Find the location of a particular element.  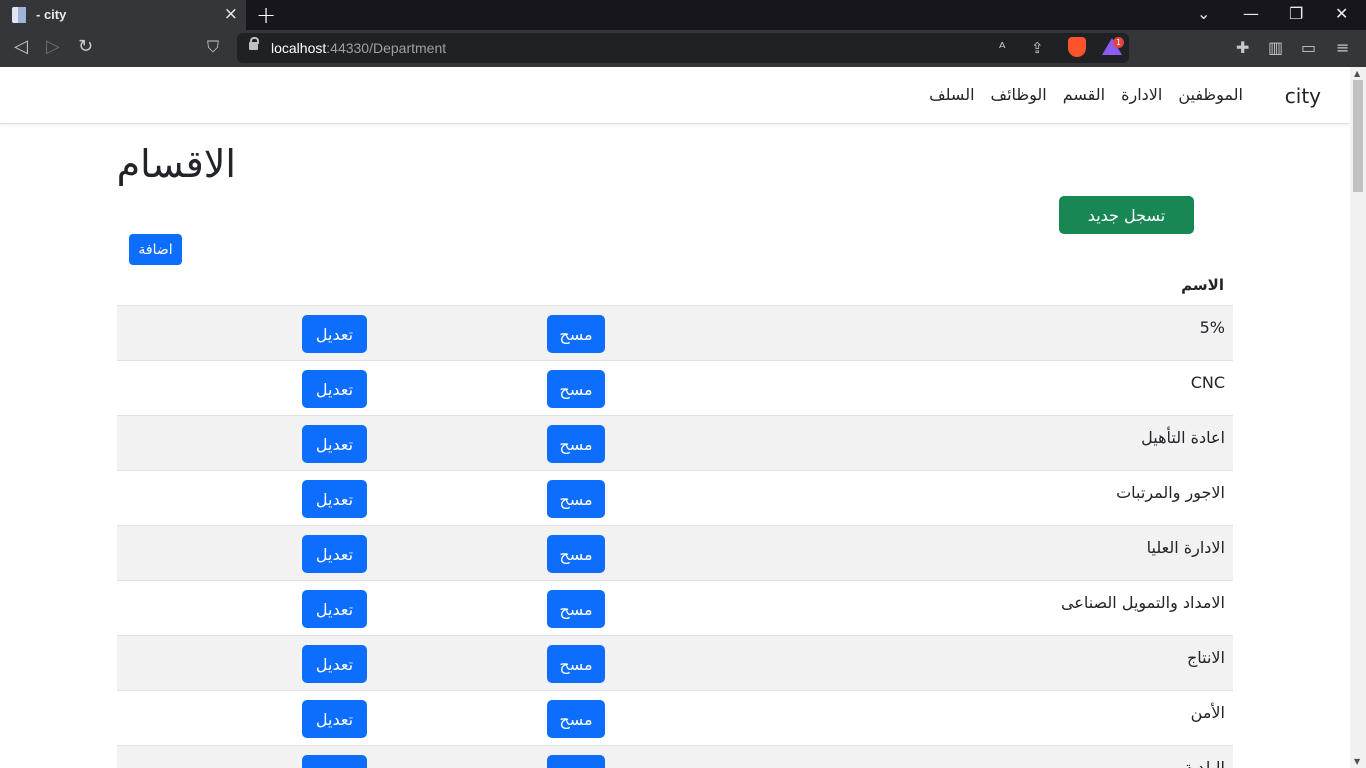

back-icon: ◁ is located at coordinates (21, 47).